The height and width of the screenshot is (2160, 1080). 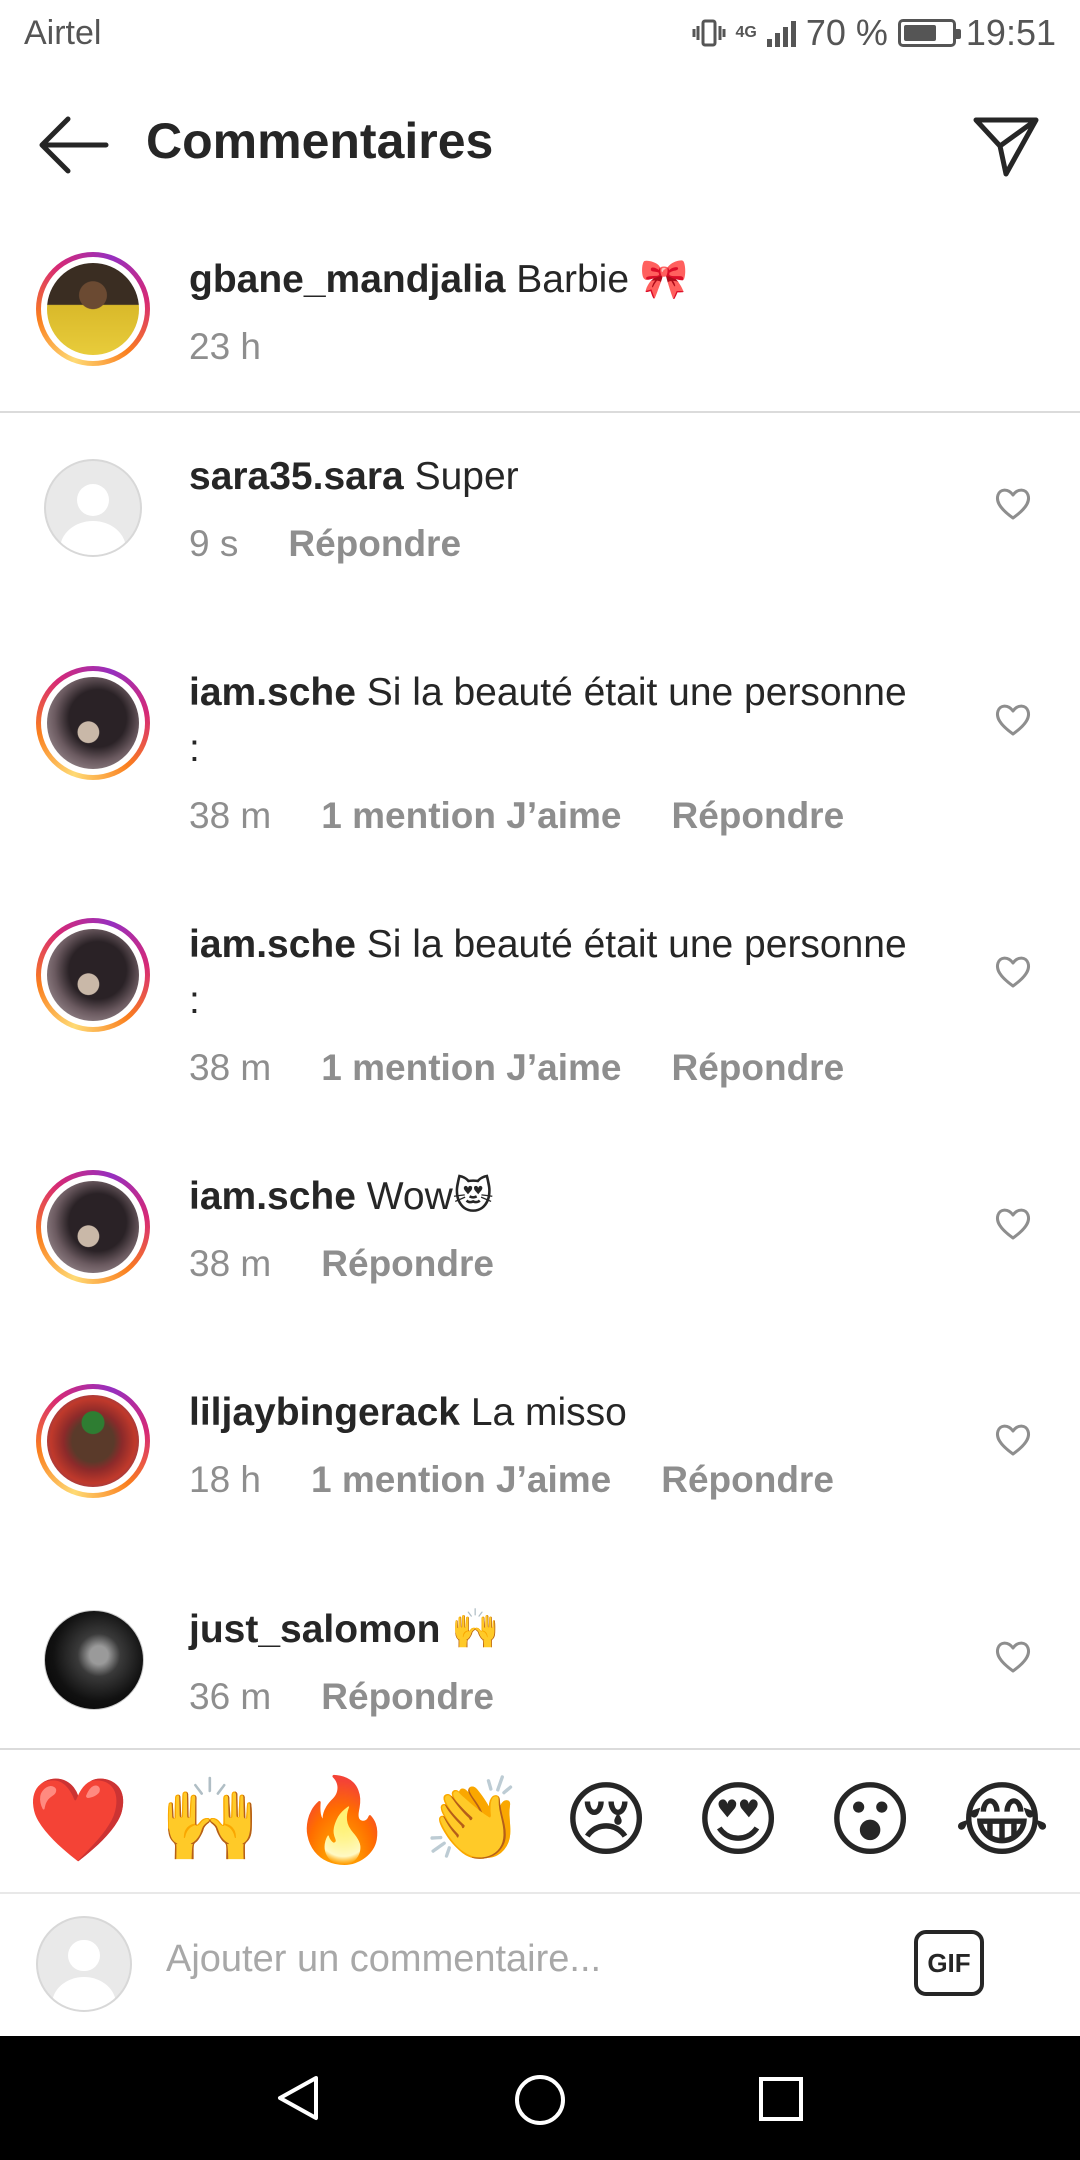 I want to click on comment-meta: 9 s Répondre, so click(x=325, y=544).